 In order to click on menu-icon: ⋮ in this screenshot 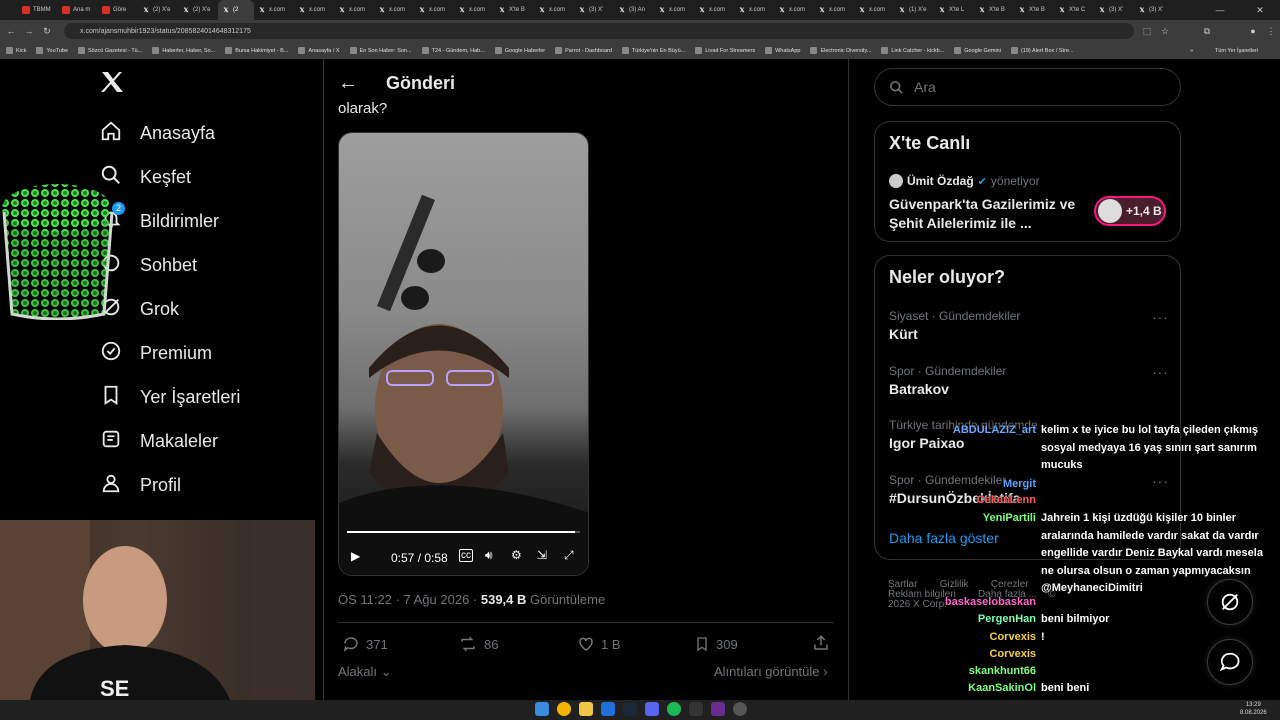, I will do `click(1271, 31)`.